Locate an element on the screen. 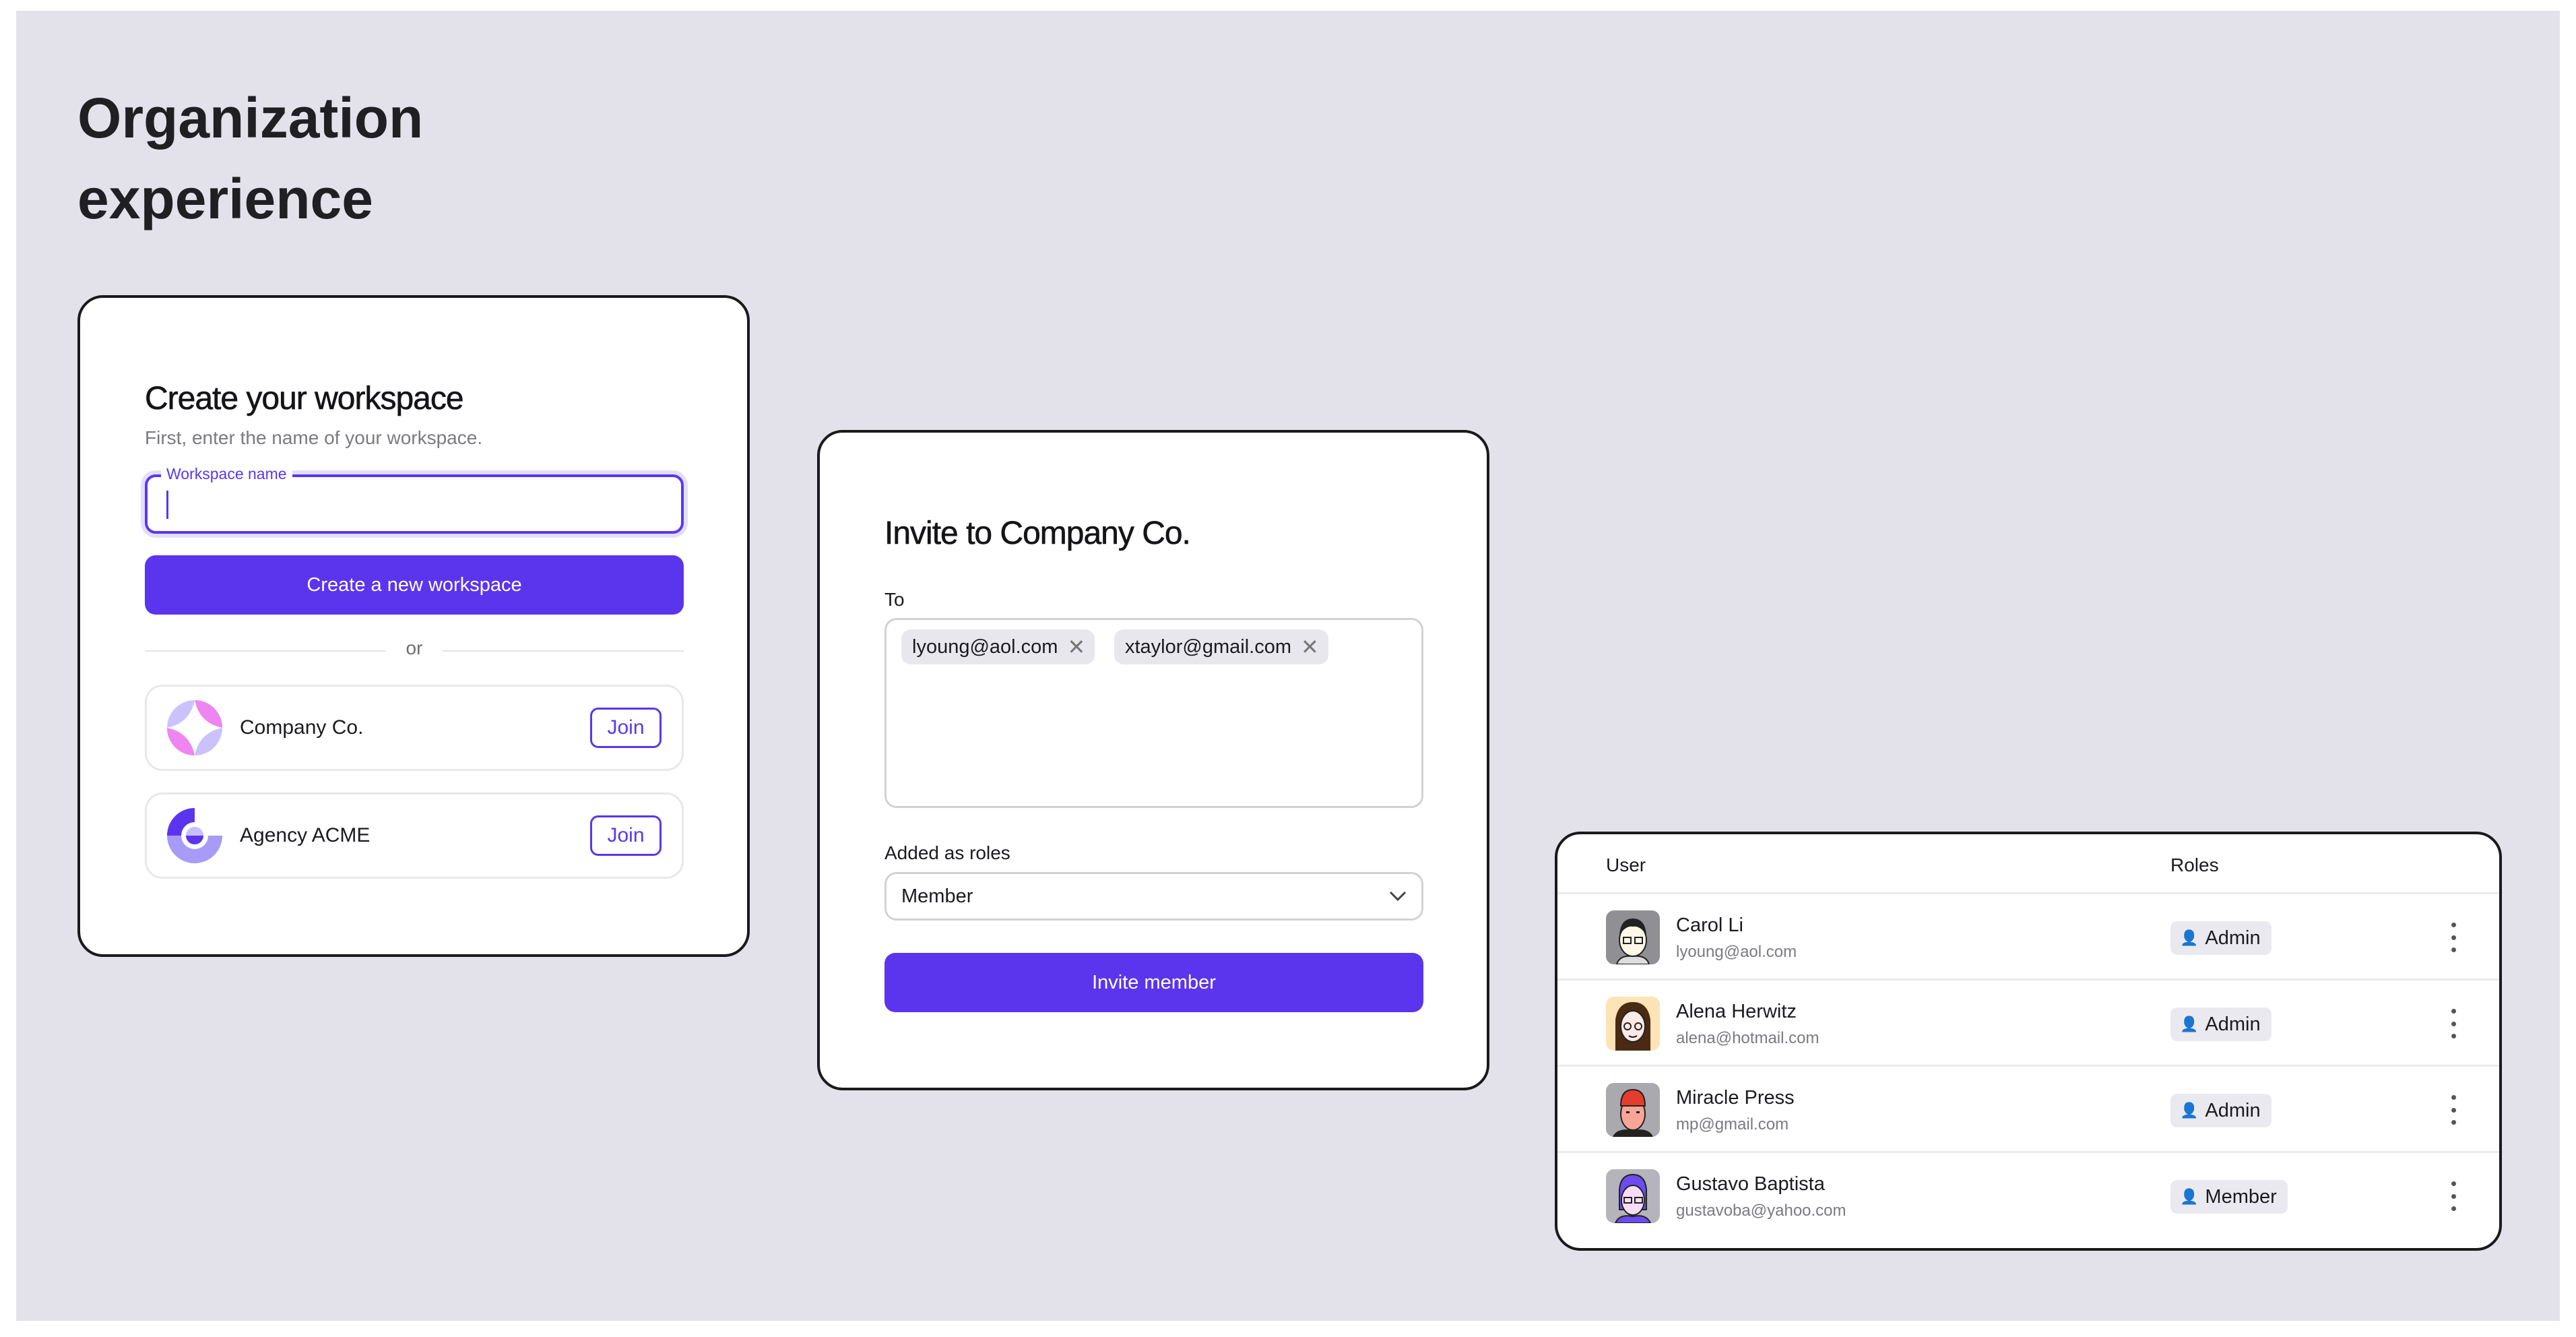 This screenshot has height=1337, width=2576. text-caret is located at coordinates (167, 505).